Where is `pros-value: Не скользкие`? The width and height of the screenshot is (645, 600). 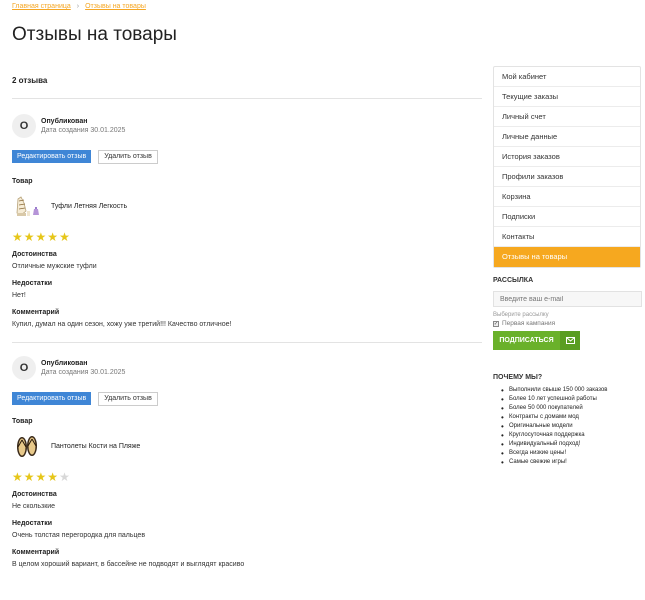
pros-value: Не скользкие is located at coordinates (34, 506).